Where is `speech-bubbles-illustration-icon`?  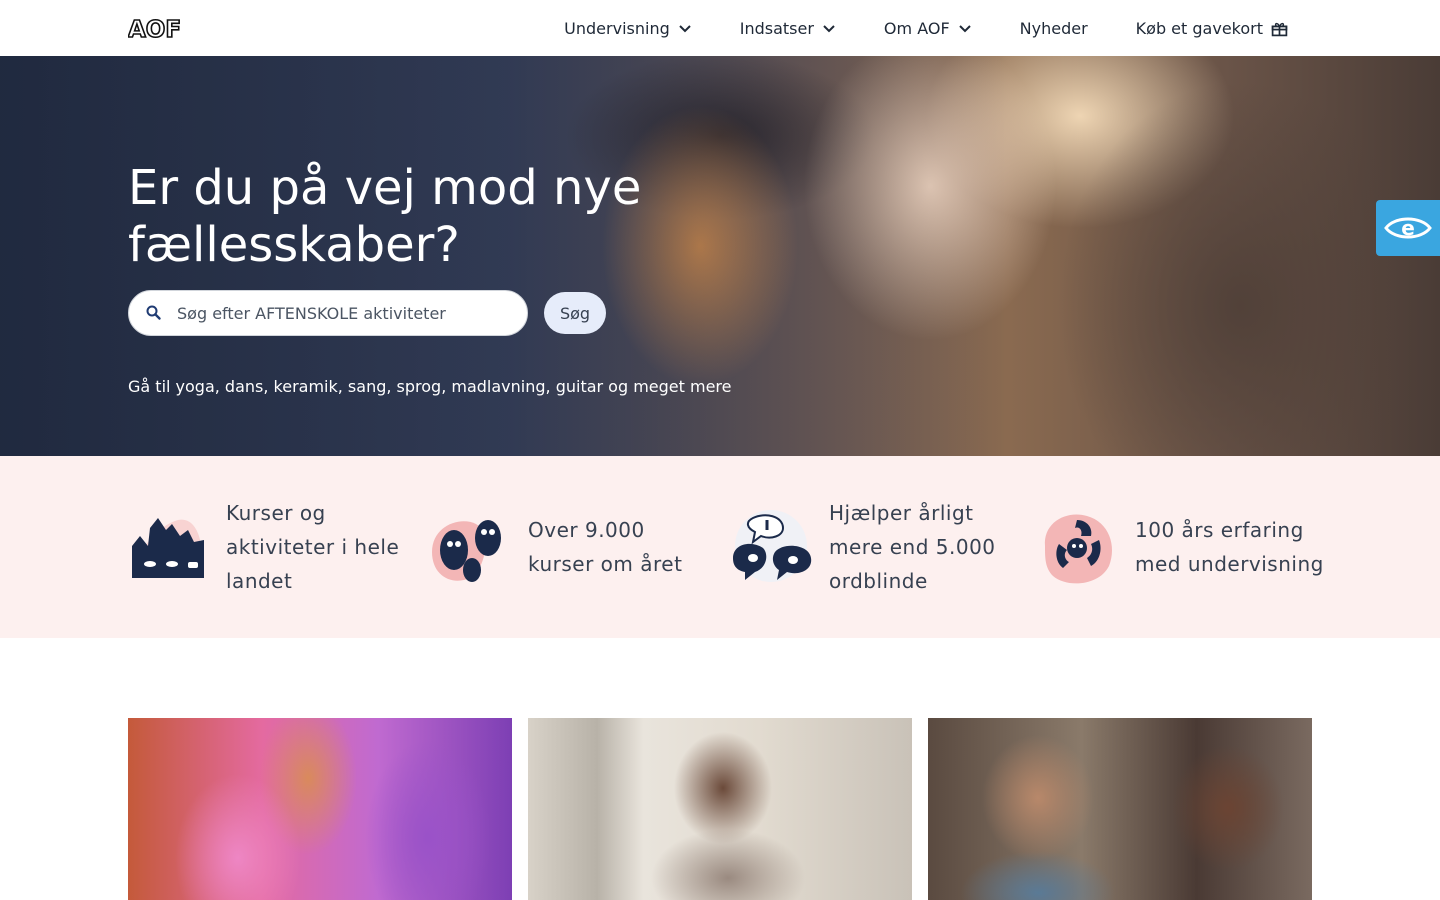 speech-bubbles-illustration-icon is located at coordinates (772, 546).